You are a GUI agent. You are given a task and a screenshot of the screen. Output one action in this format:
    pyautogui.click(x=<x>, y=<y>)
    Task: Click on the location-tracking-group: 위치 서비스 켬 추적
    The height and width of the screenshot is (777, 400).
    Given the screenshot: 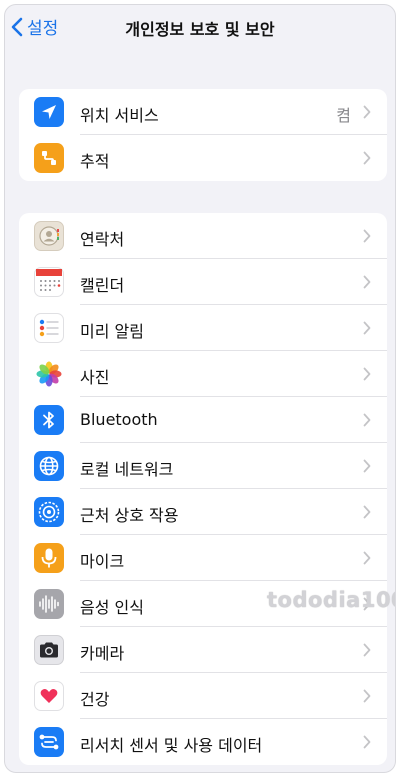 What is the action you would take?
    pyautogui.click(x=203, y=135)
    